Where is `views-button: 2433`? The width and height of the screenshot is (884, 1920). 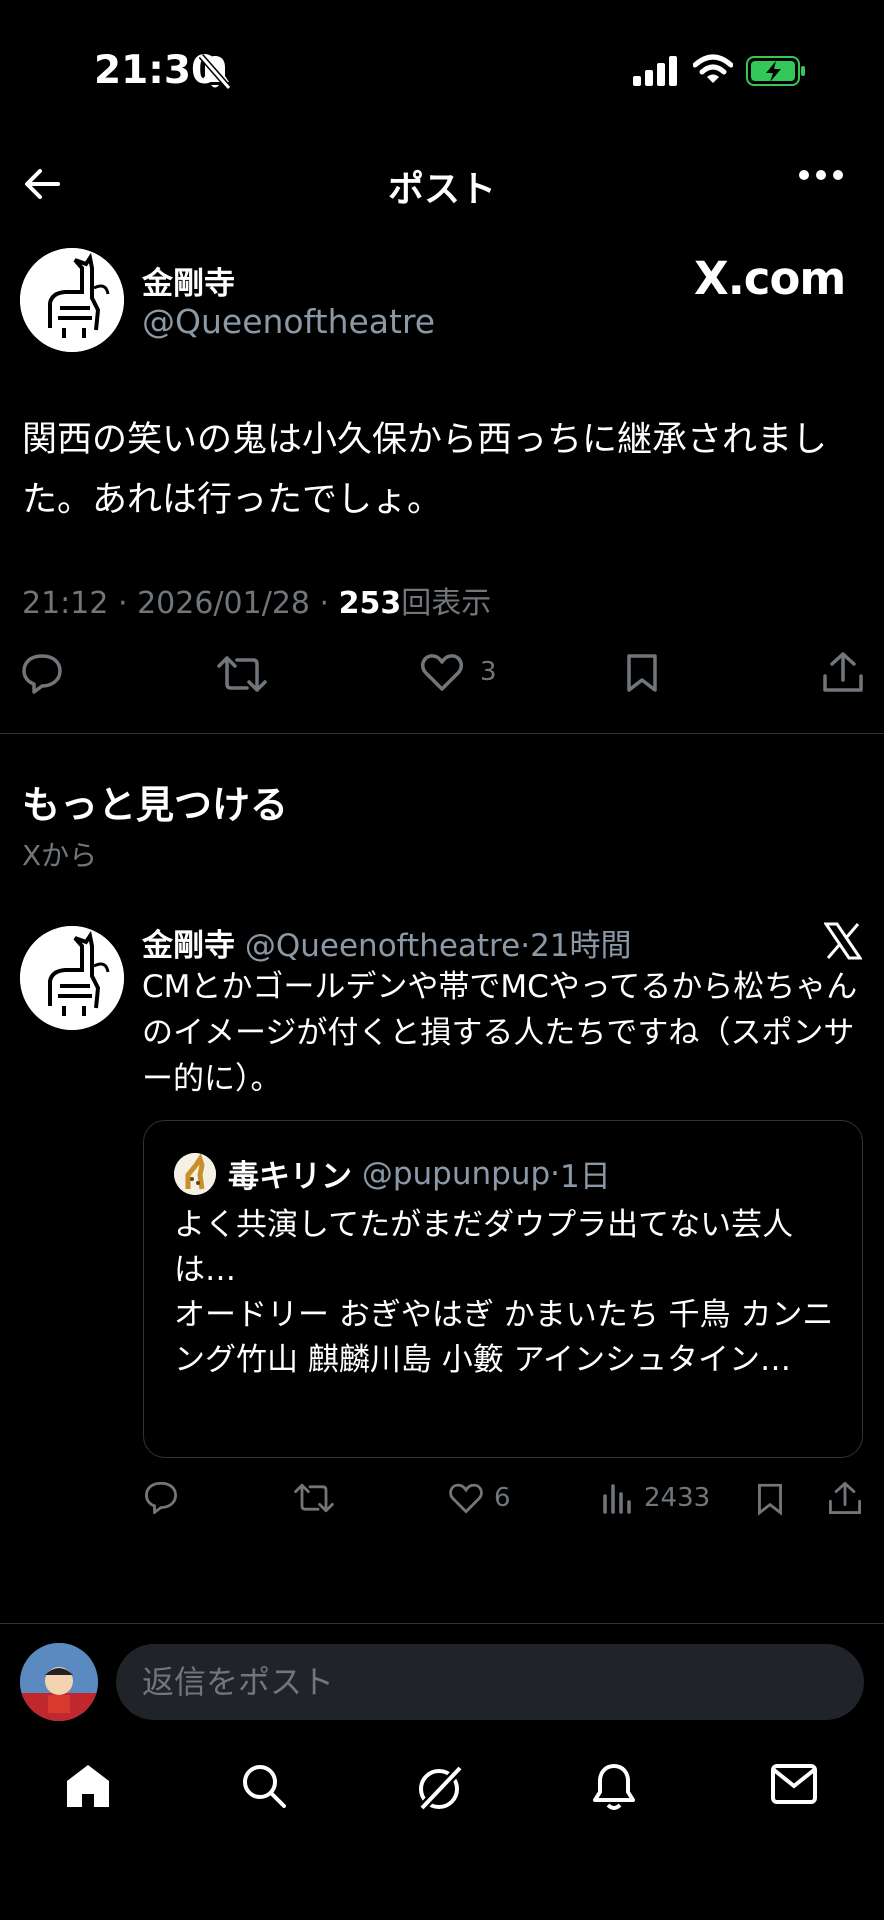
views-button: 2433 is located at coordinates (656, 1498).